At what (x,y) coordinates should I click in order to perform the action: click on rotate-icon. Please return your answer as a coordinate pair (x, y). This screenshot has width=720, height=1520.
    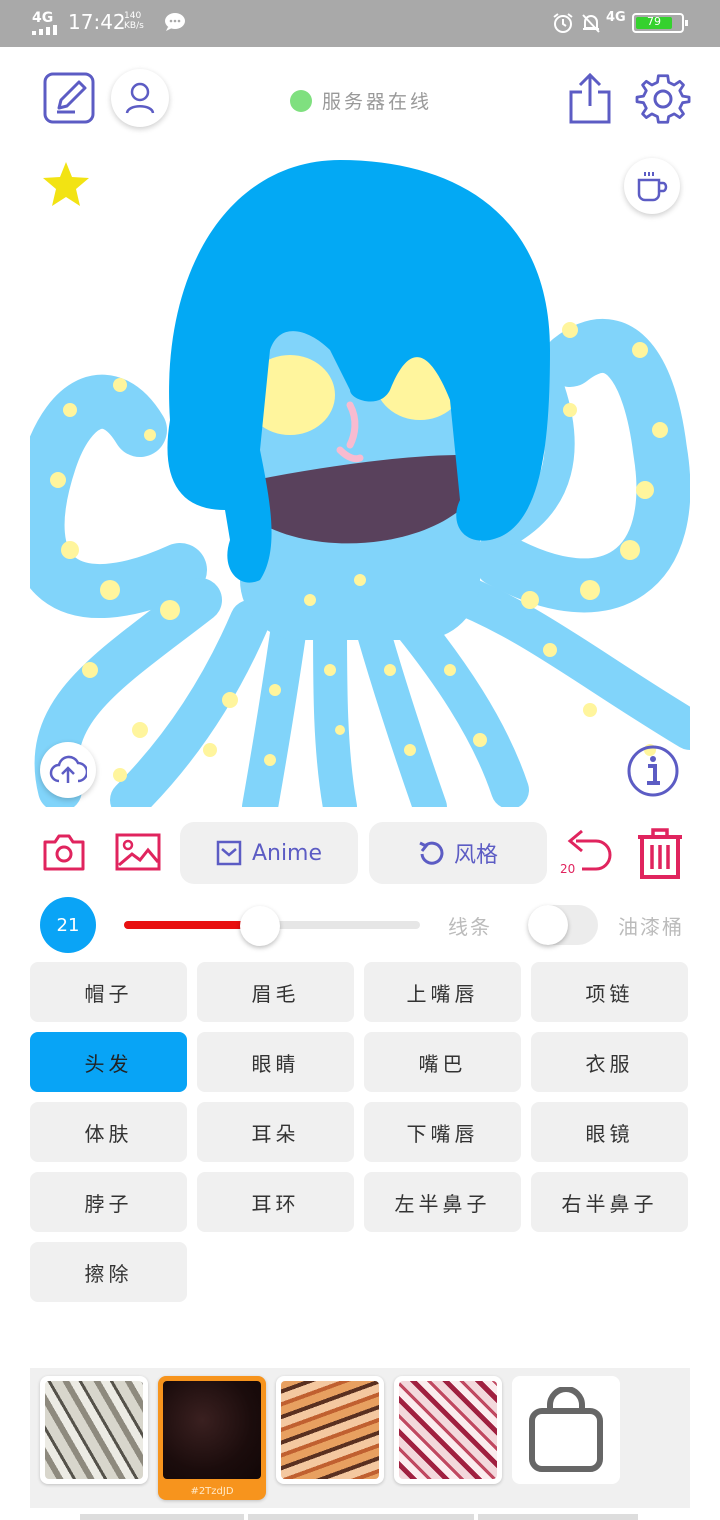
    Looking at the image, I should click on (431, 853).